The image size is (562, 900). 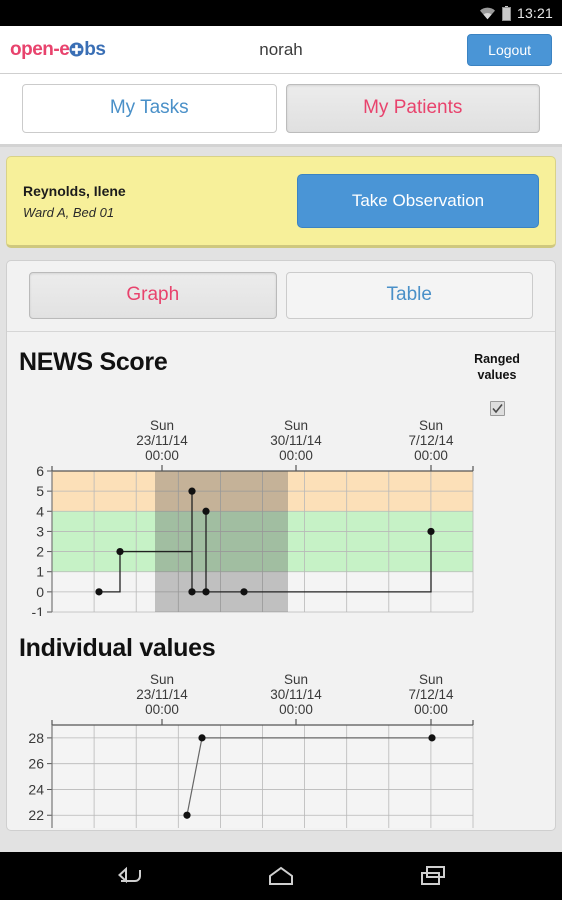 I want to click on selected-time-window, so click(x=221, y=542).